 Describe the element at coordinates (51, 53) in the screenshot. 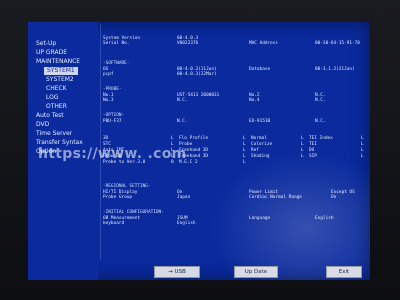

I see `menu-item-upgrade: UP GRADE` at that location.